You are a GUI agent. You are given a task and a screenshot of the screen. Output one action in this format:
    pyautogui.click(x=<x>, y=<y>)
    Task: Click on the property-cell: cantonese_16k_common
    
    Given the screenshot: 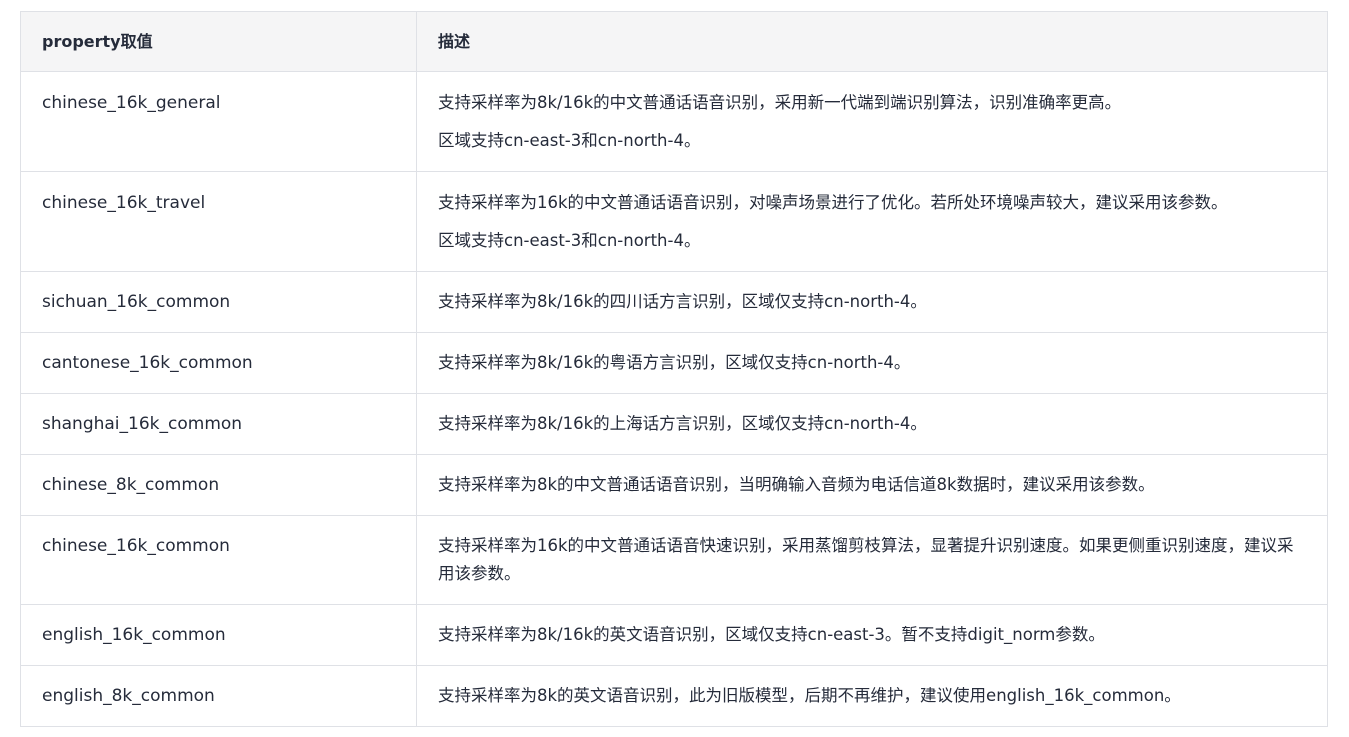 What is the action you would take?
    pyautogui.click(x=218, y=363)
    